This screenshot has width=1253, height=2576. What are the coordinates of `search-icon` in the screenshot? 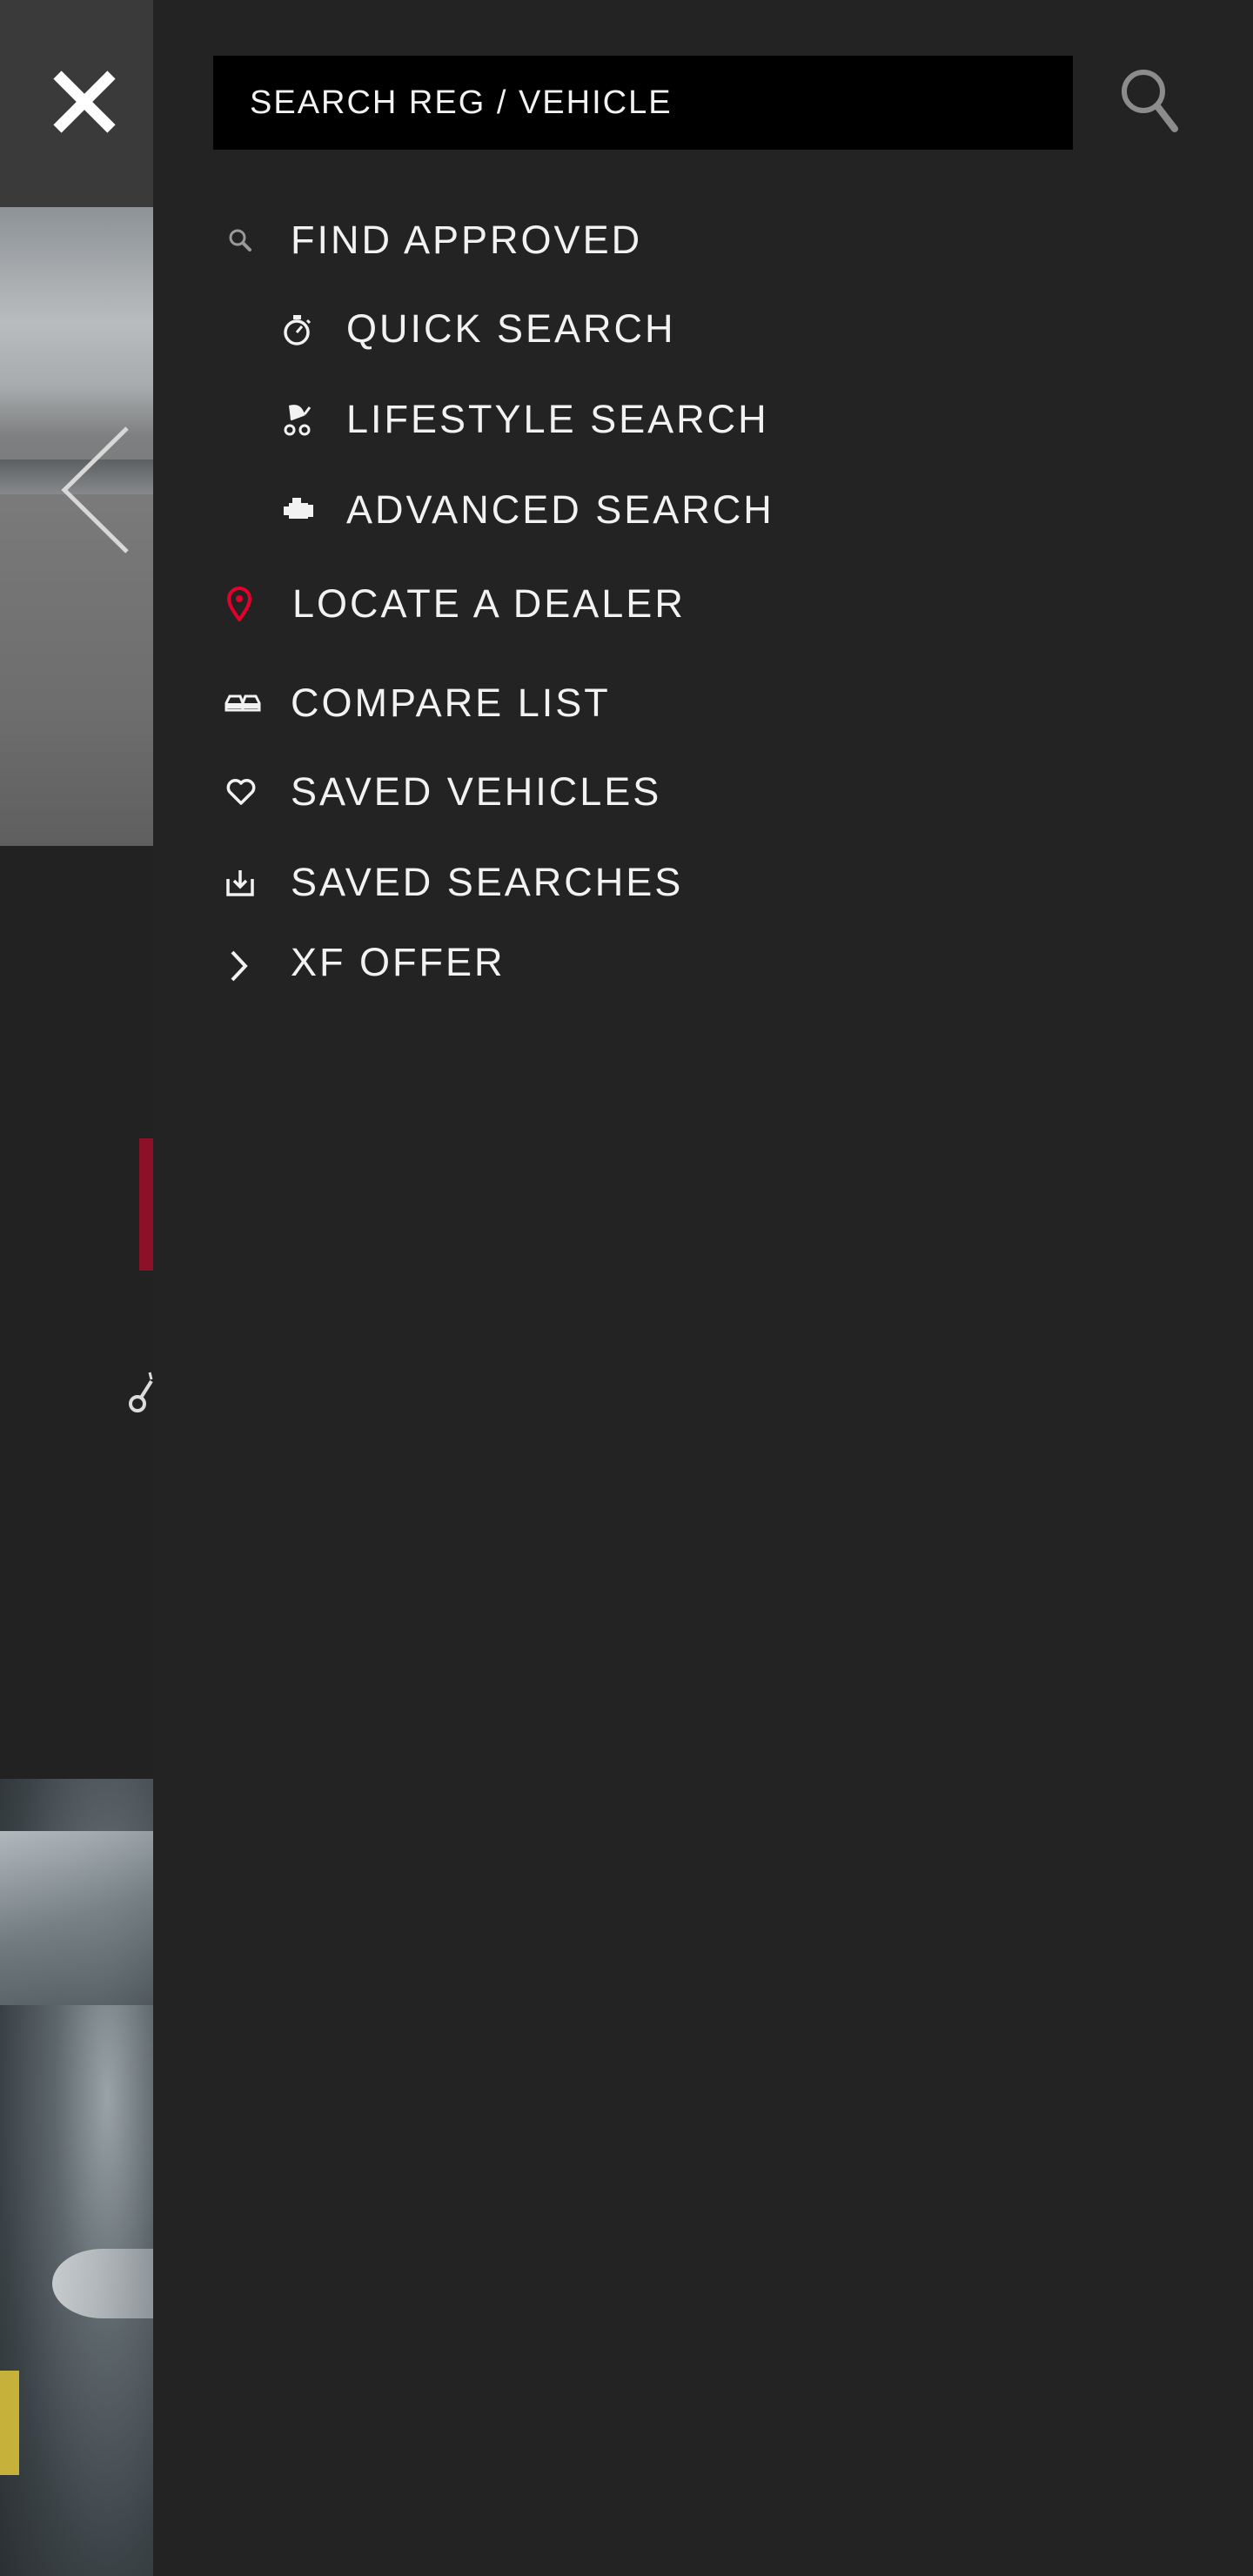 It's located at (1149, 101).